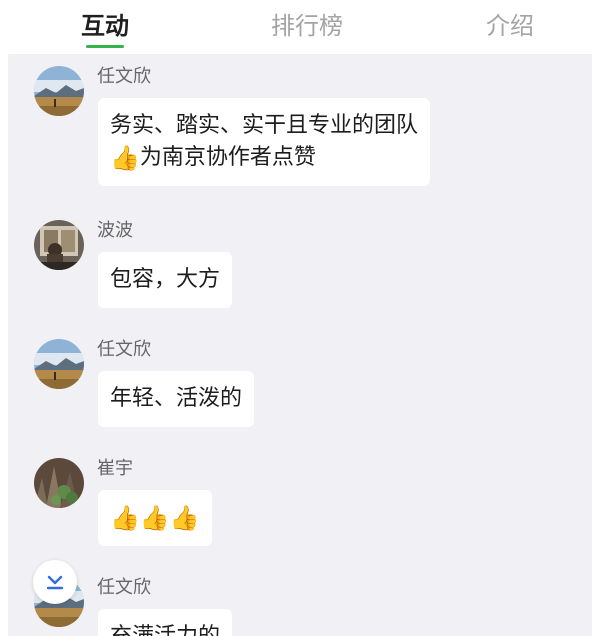 The image size is (593, 636). I want to click on sender-name: 崔宇, so click(115, 468).